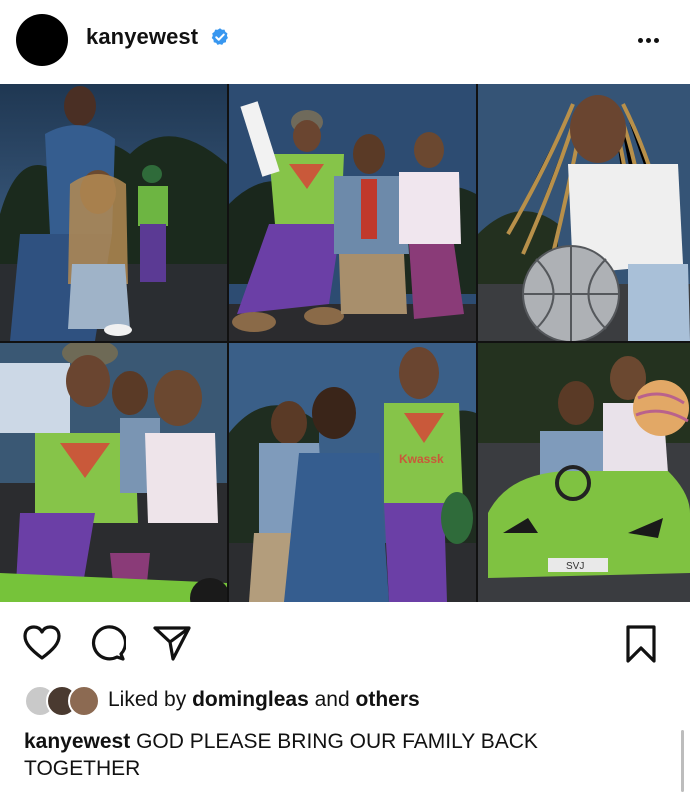 The height and width of the screenshot is (792, 690). I want to click on liker-avatars, so click(62, 700).